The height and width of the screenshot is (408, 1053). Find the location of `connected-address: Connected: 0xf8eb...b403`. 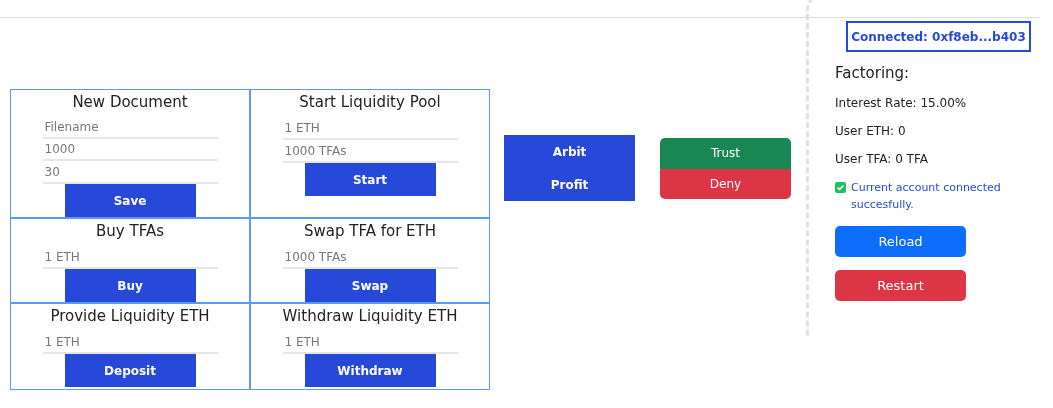

connected-address: Connected: 0xf8eb...b403 is located at coordinates (938, 36).